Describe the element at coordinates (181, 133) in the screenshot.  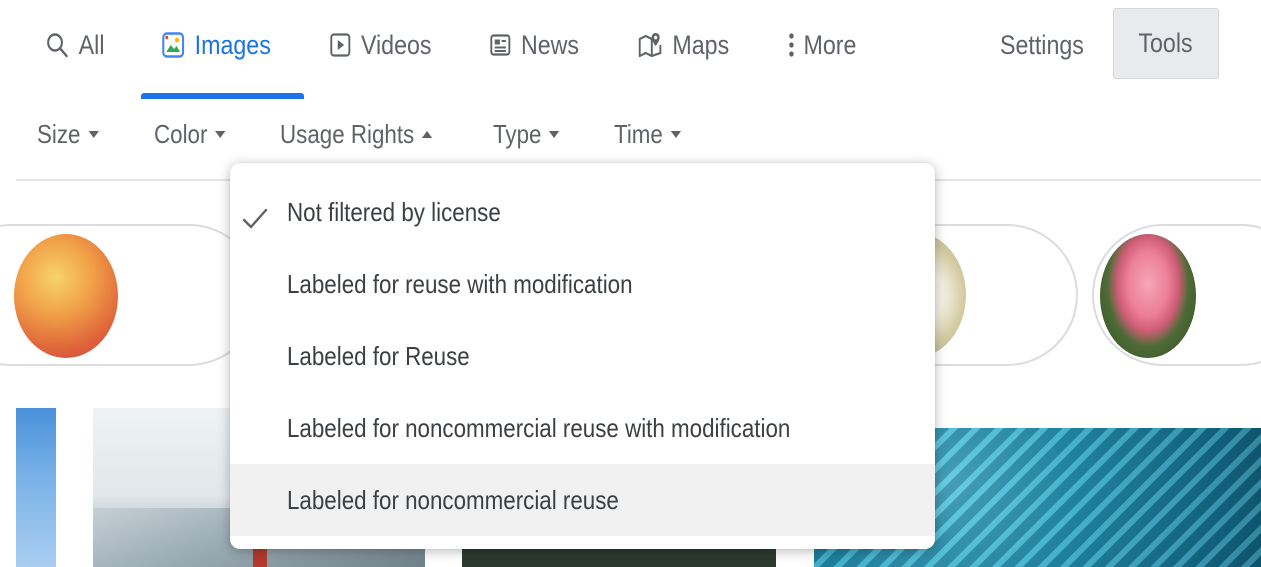
I see `filter-color-label: Color` at that location.